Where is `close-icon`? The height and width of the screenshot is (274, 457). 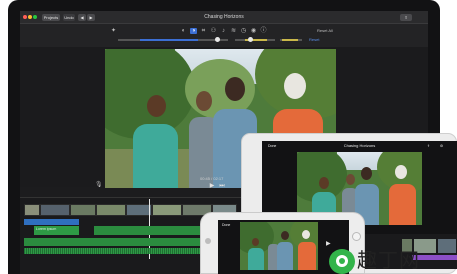
close-icon is located at coordinates (25, 17).